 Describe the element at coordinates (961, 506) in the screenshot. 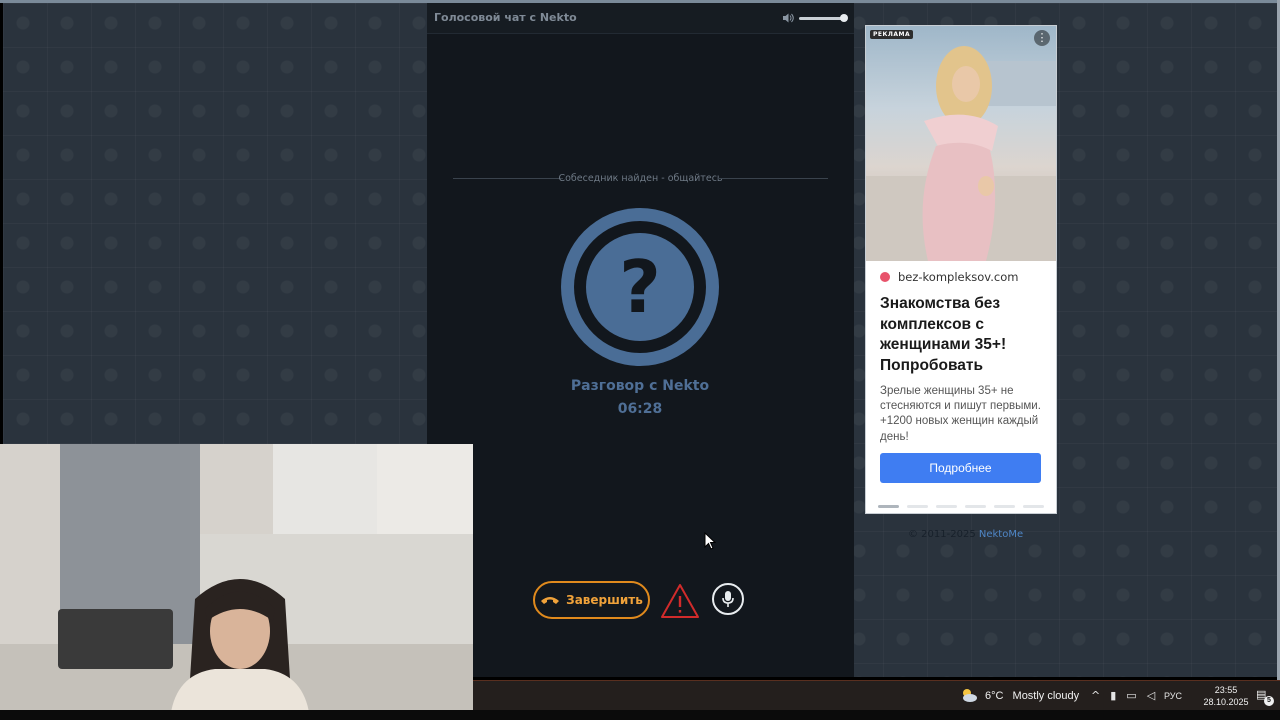

I see `ad-carousel-indicator` at that location.